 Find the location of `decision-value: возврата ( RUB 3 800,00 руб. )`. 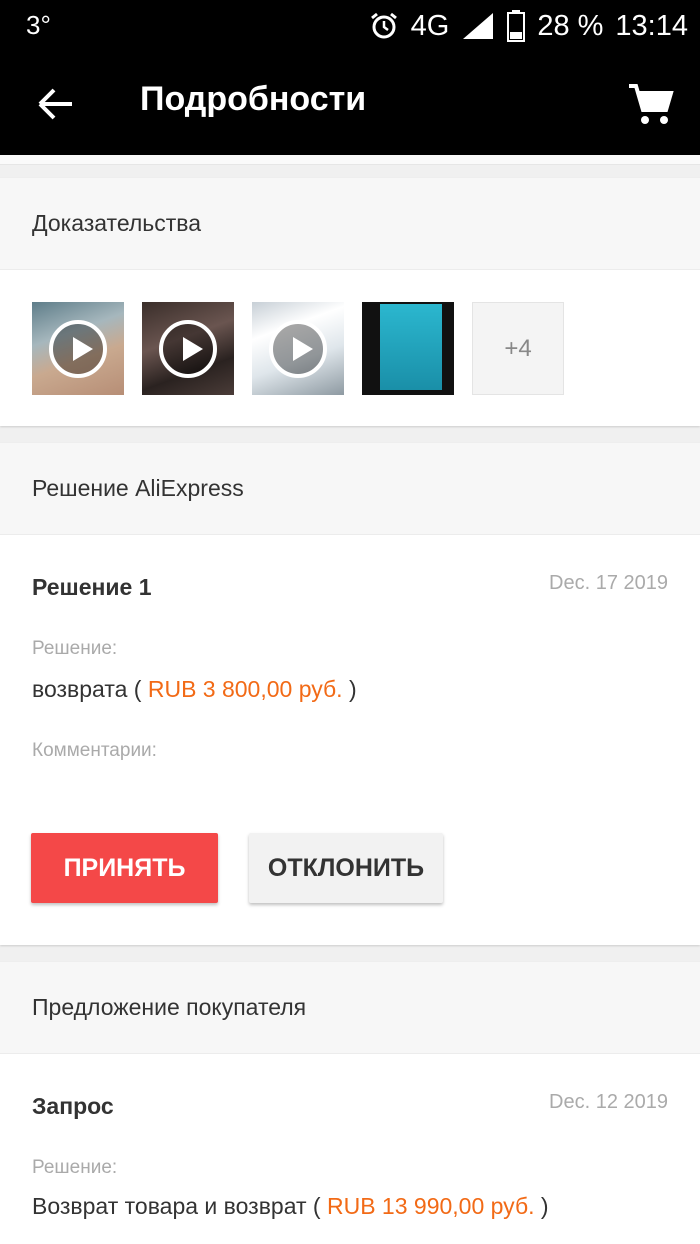

decision-value: возврата ( RUB 3 800,00 руб. ) is located at coordinates (194, 689).